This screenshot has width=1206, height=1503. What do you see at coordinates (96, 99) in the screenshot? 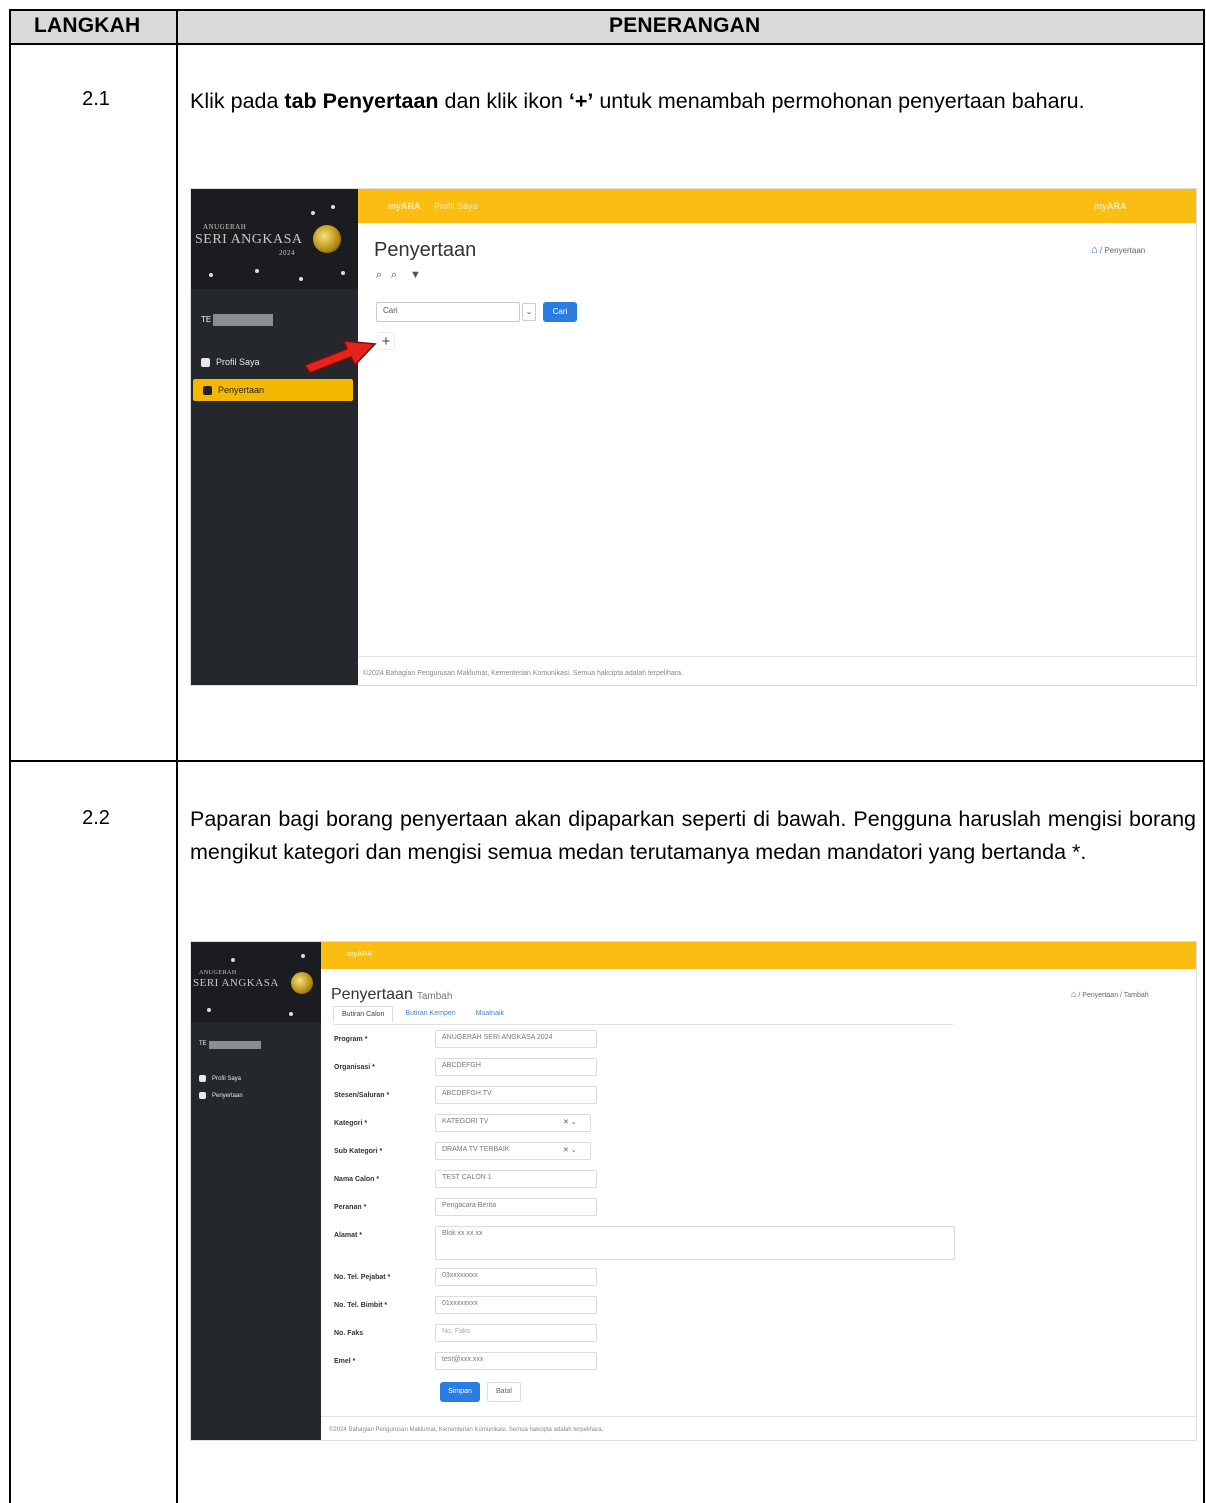
I see `step-number: 2.1` at bounding box center [96, 99].